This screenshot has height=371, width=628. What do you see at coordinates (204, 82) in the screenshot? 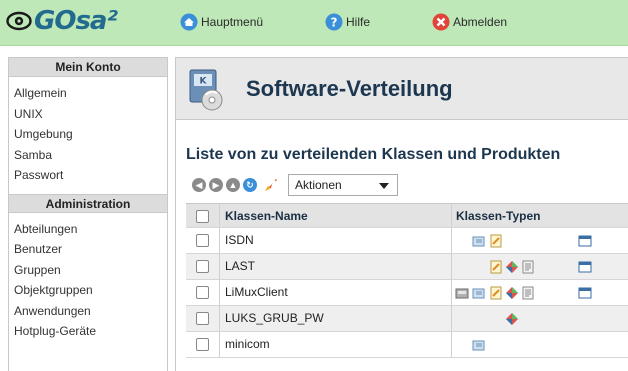
I see `svg-text: K` at bounding box center [204, 82].